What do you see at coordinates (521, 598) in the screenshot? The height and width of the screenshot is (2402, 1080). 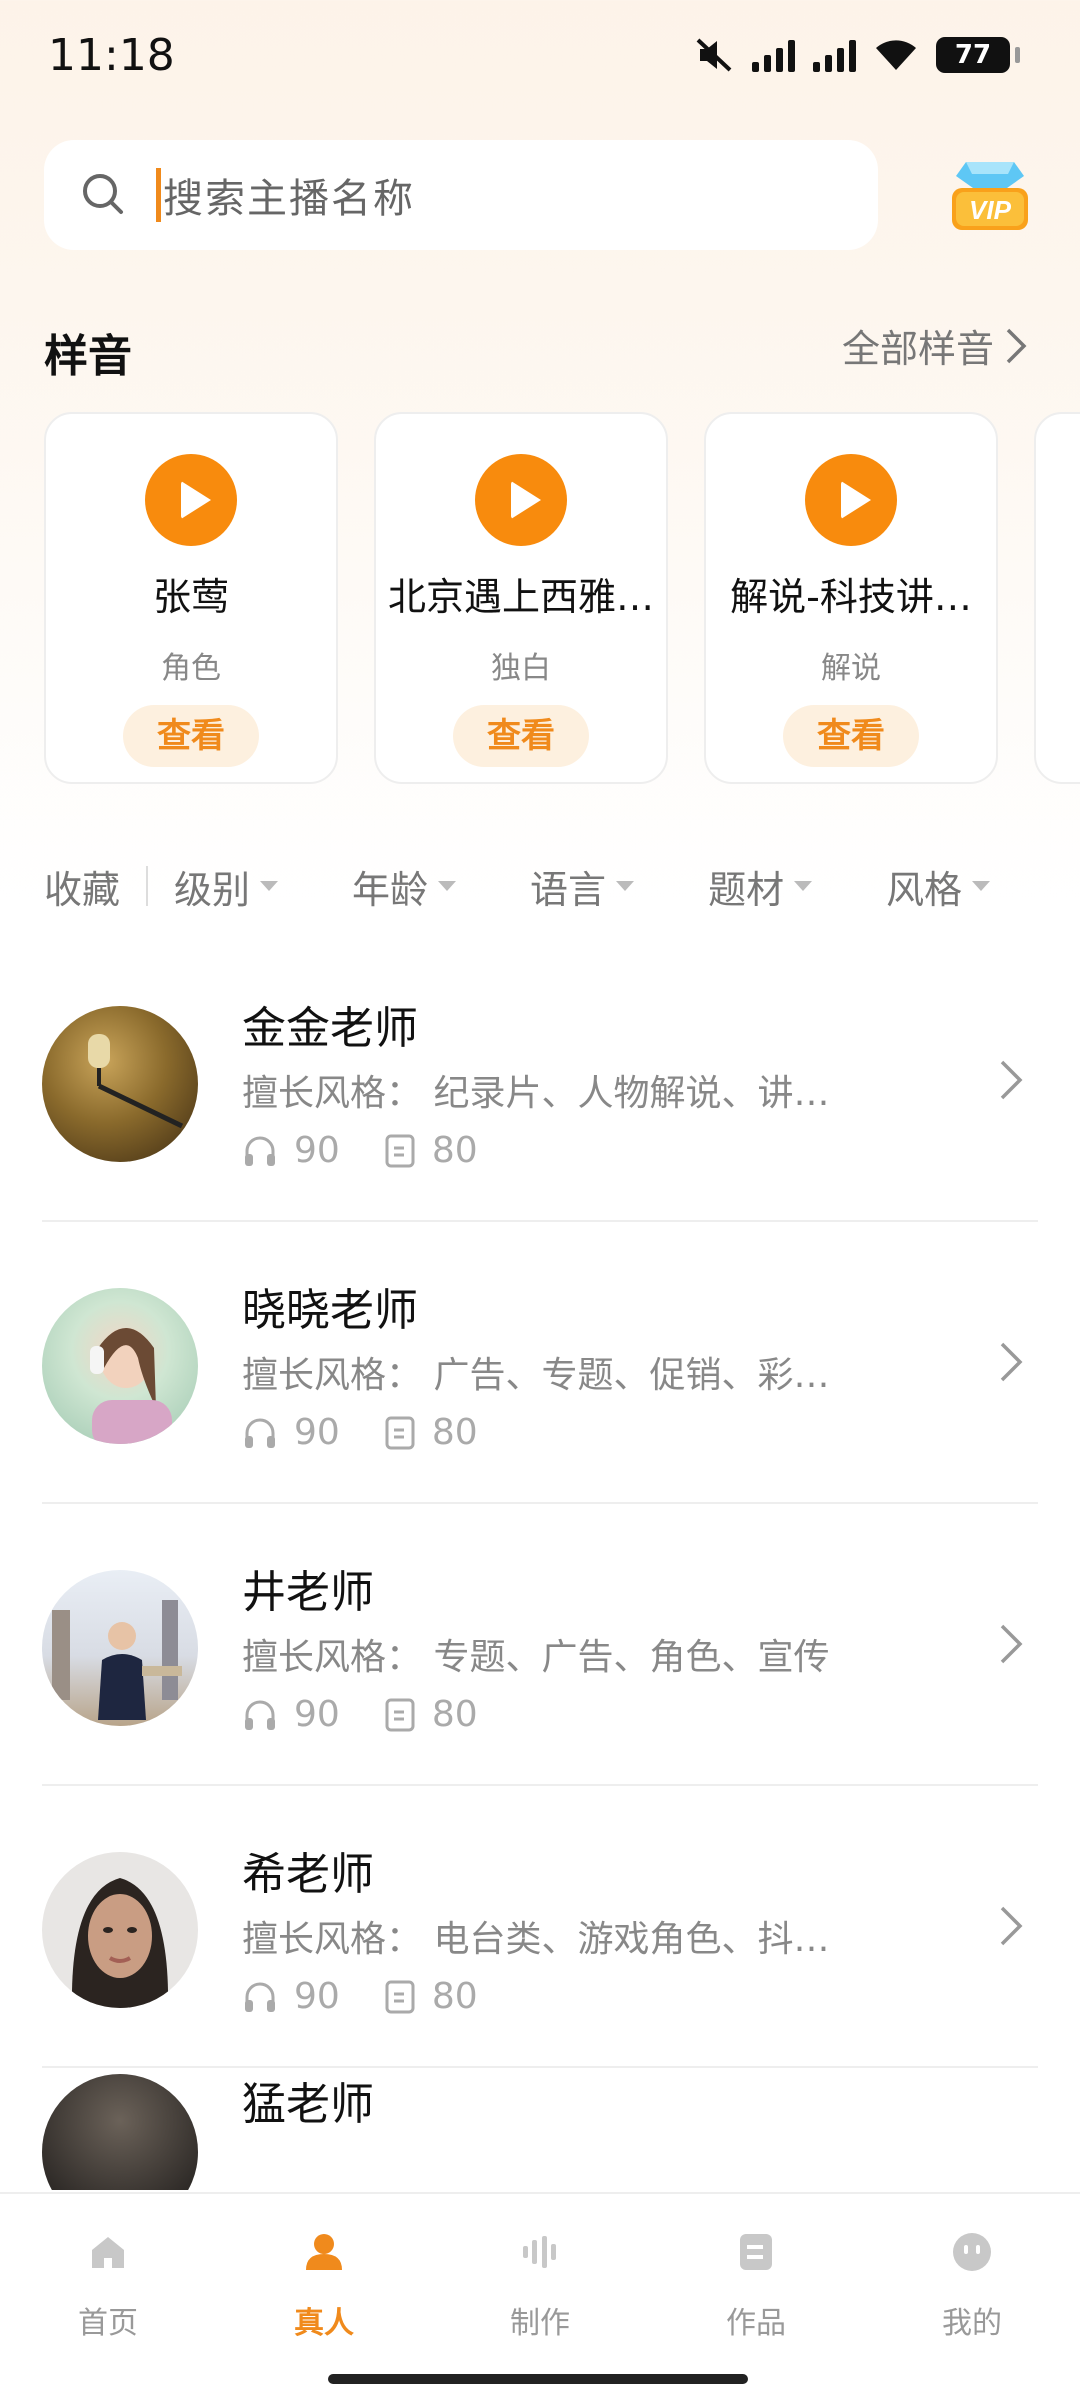 I see `sample-card: 北京遇上西雅… 独白 查看` at bounding box center [521, 598].